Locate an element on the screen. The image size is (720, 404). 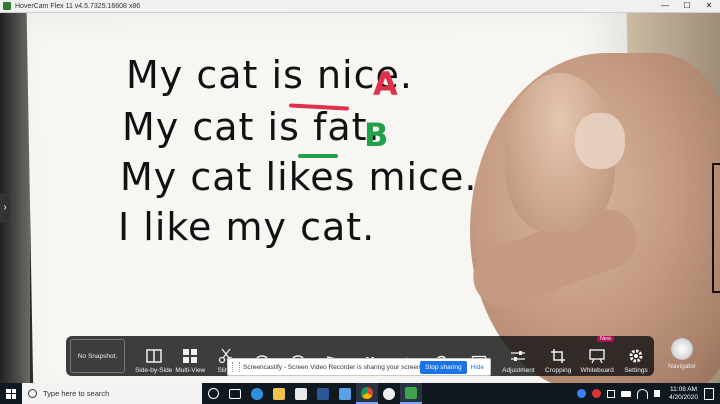
edge-button is located at coordinates (257, 393).